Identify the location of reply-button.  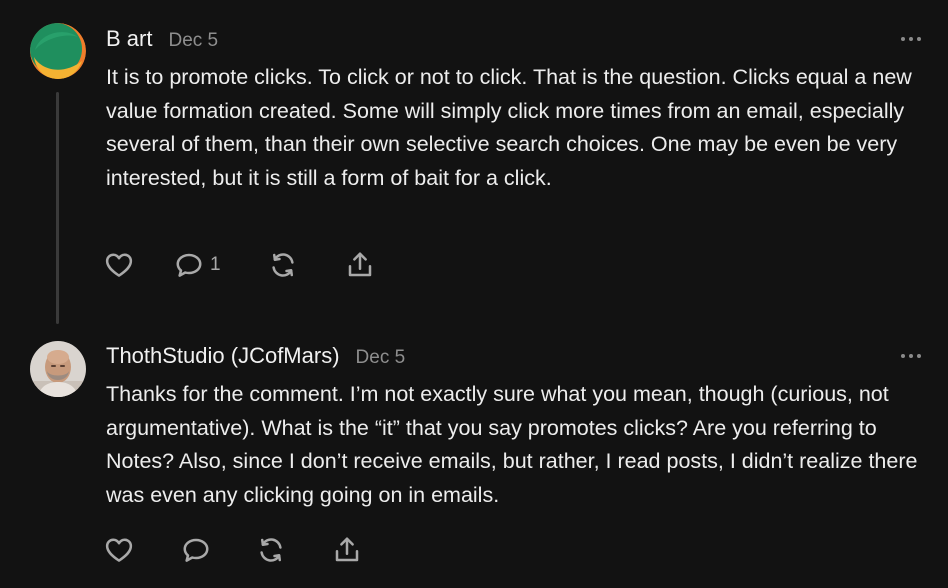
(196, 550).